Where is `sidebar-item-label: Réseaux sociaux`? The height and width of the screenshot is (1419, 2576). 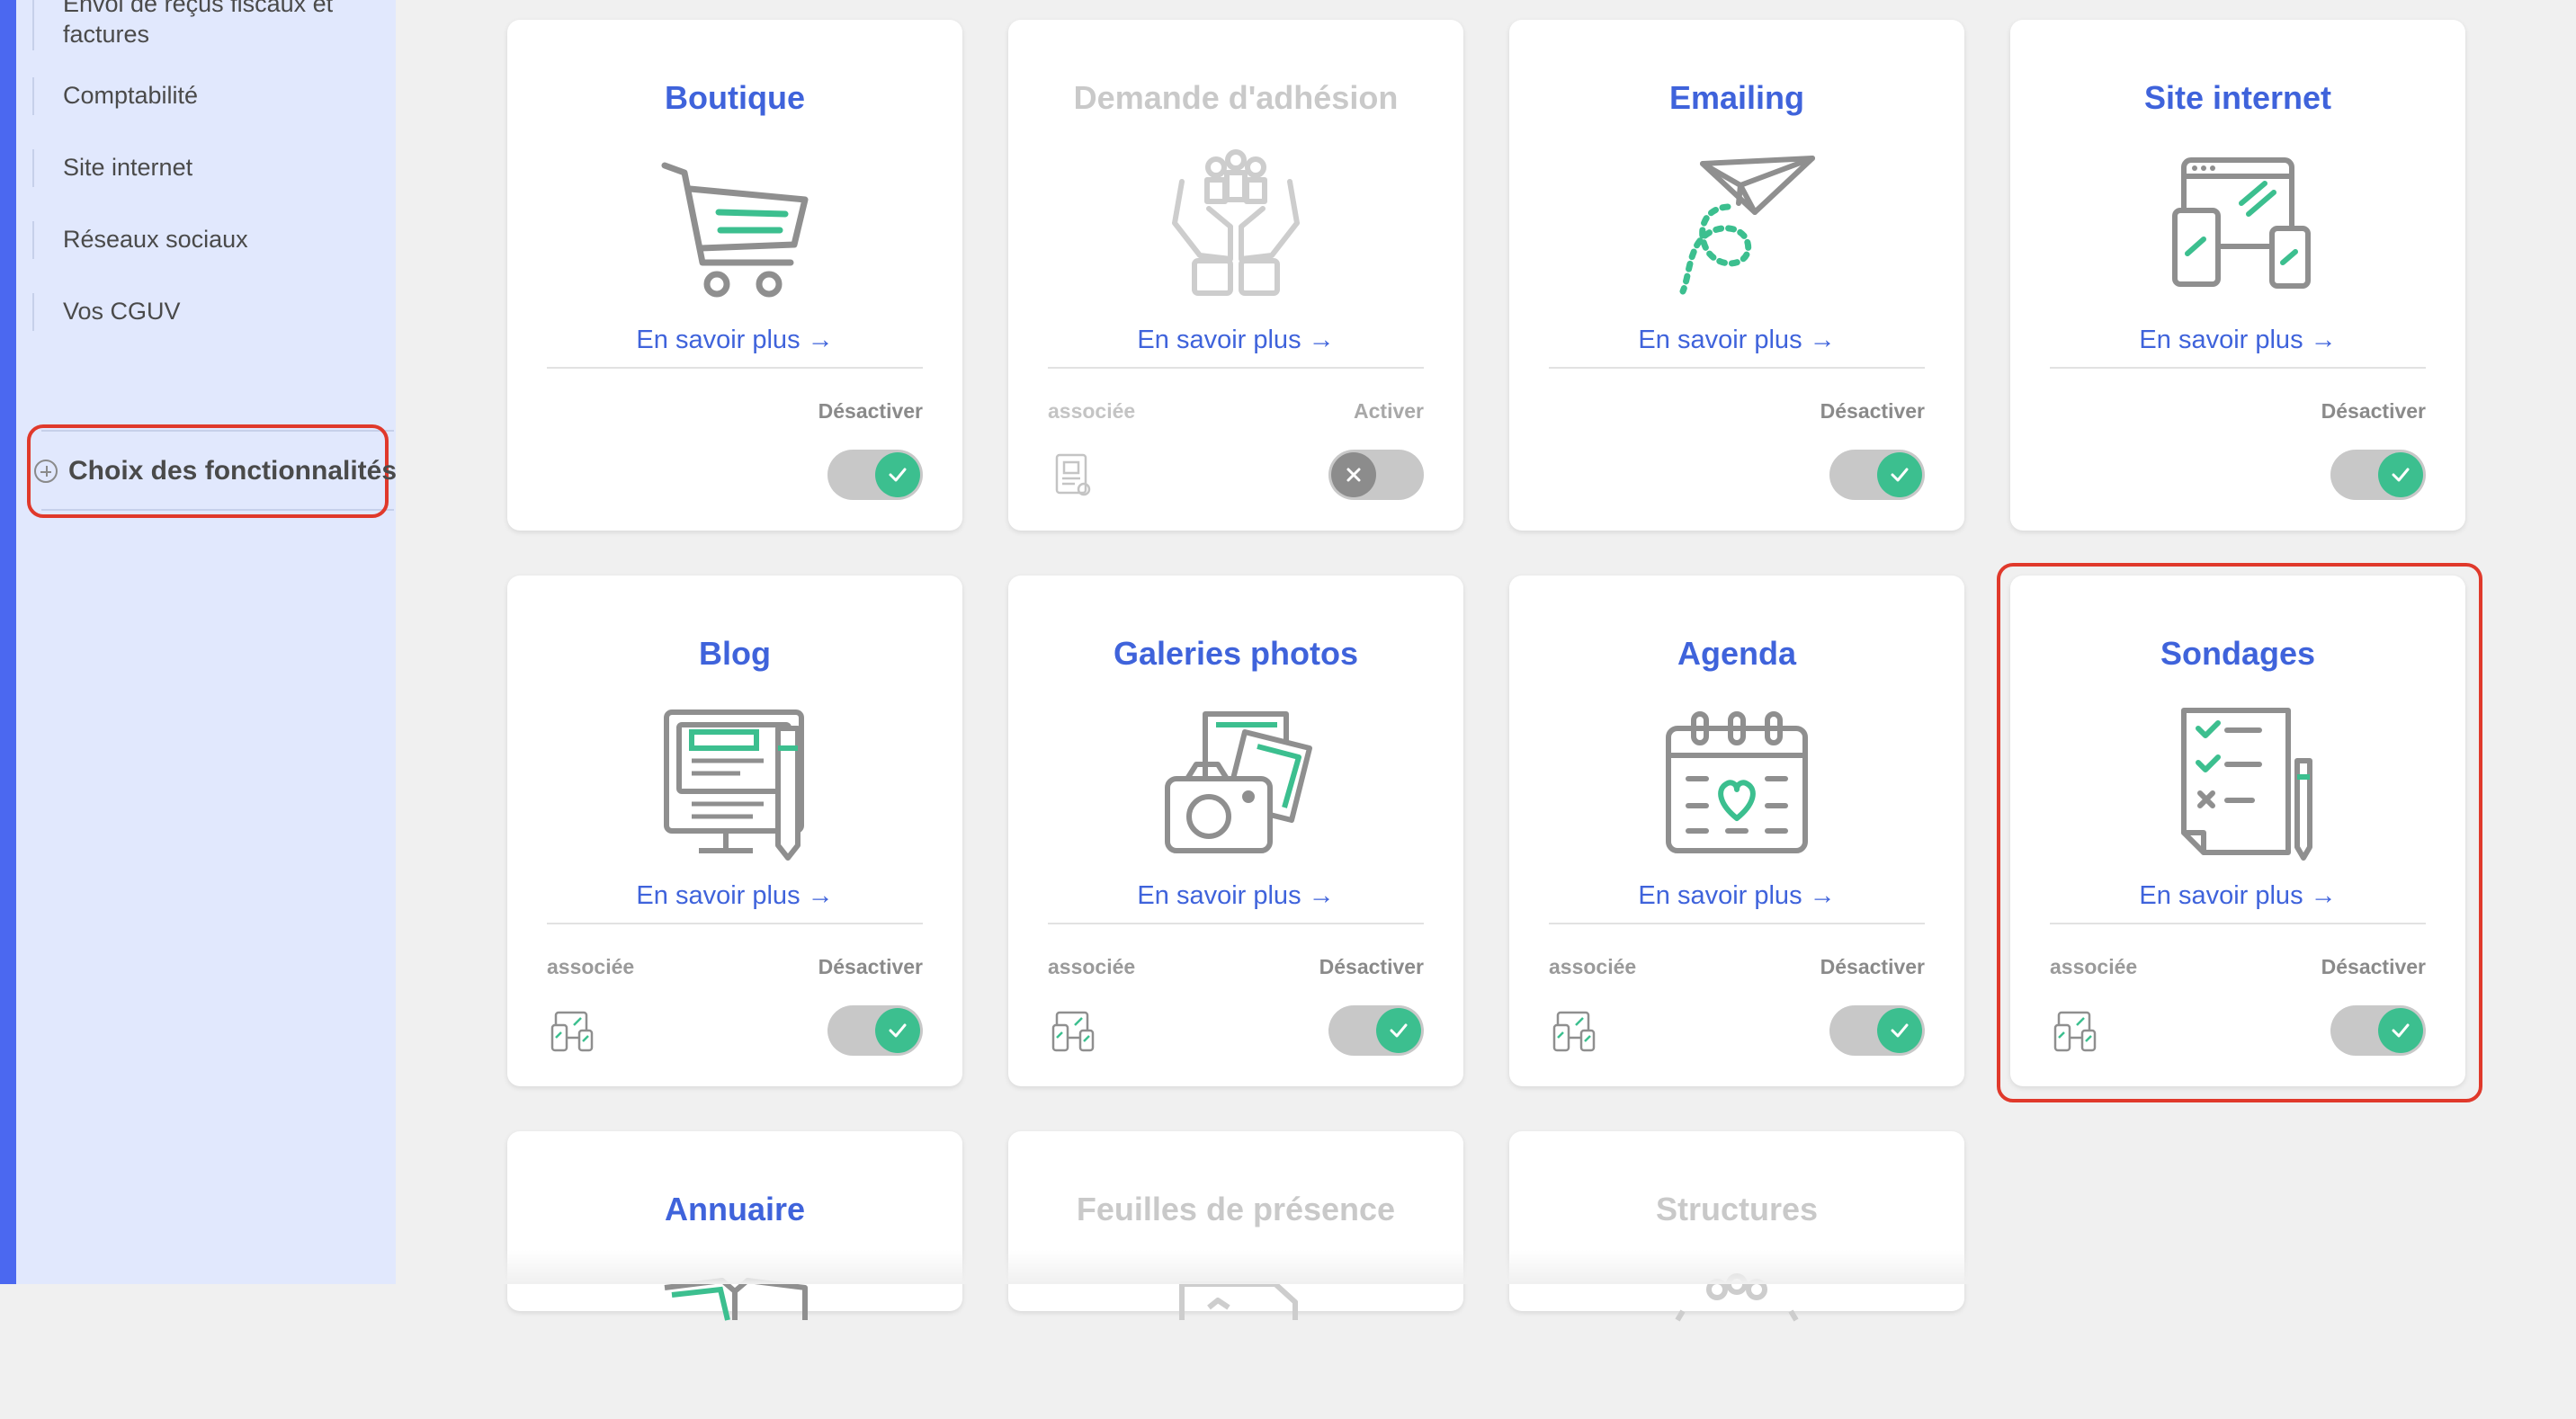
sidebar-item-label: Réseaux sociaux is located at coordinates (155, 239).